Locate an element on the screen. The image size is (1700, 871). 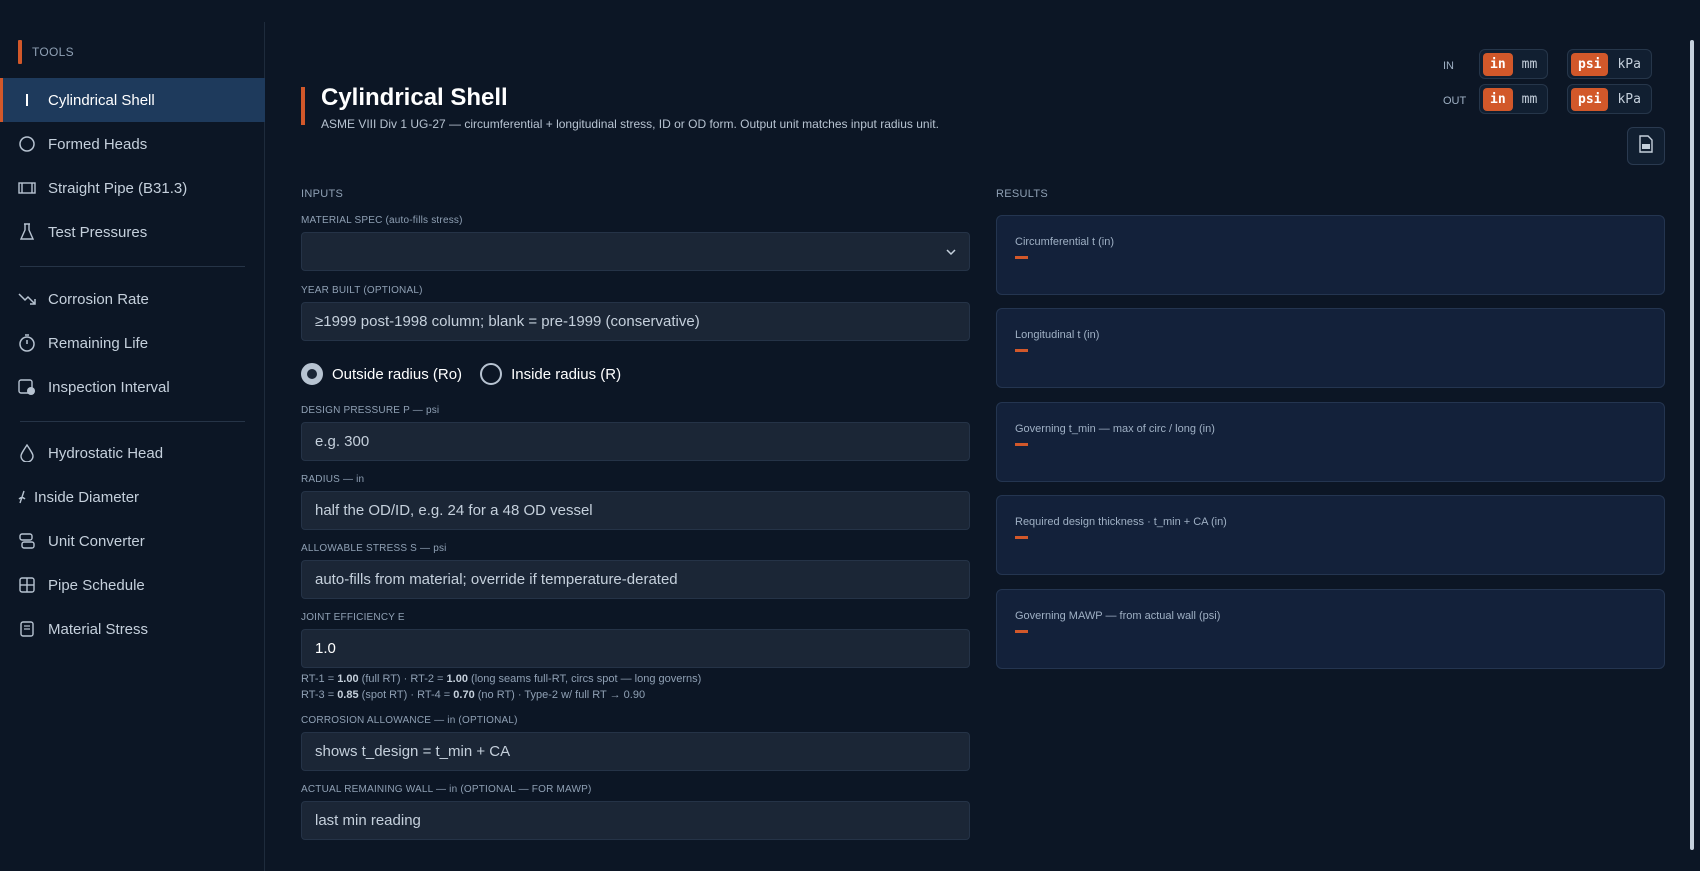
result-card-longitudinal: Longitudinal t (in) is located at coordinates (1330, 348).